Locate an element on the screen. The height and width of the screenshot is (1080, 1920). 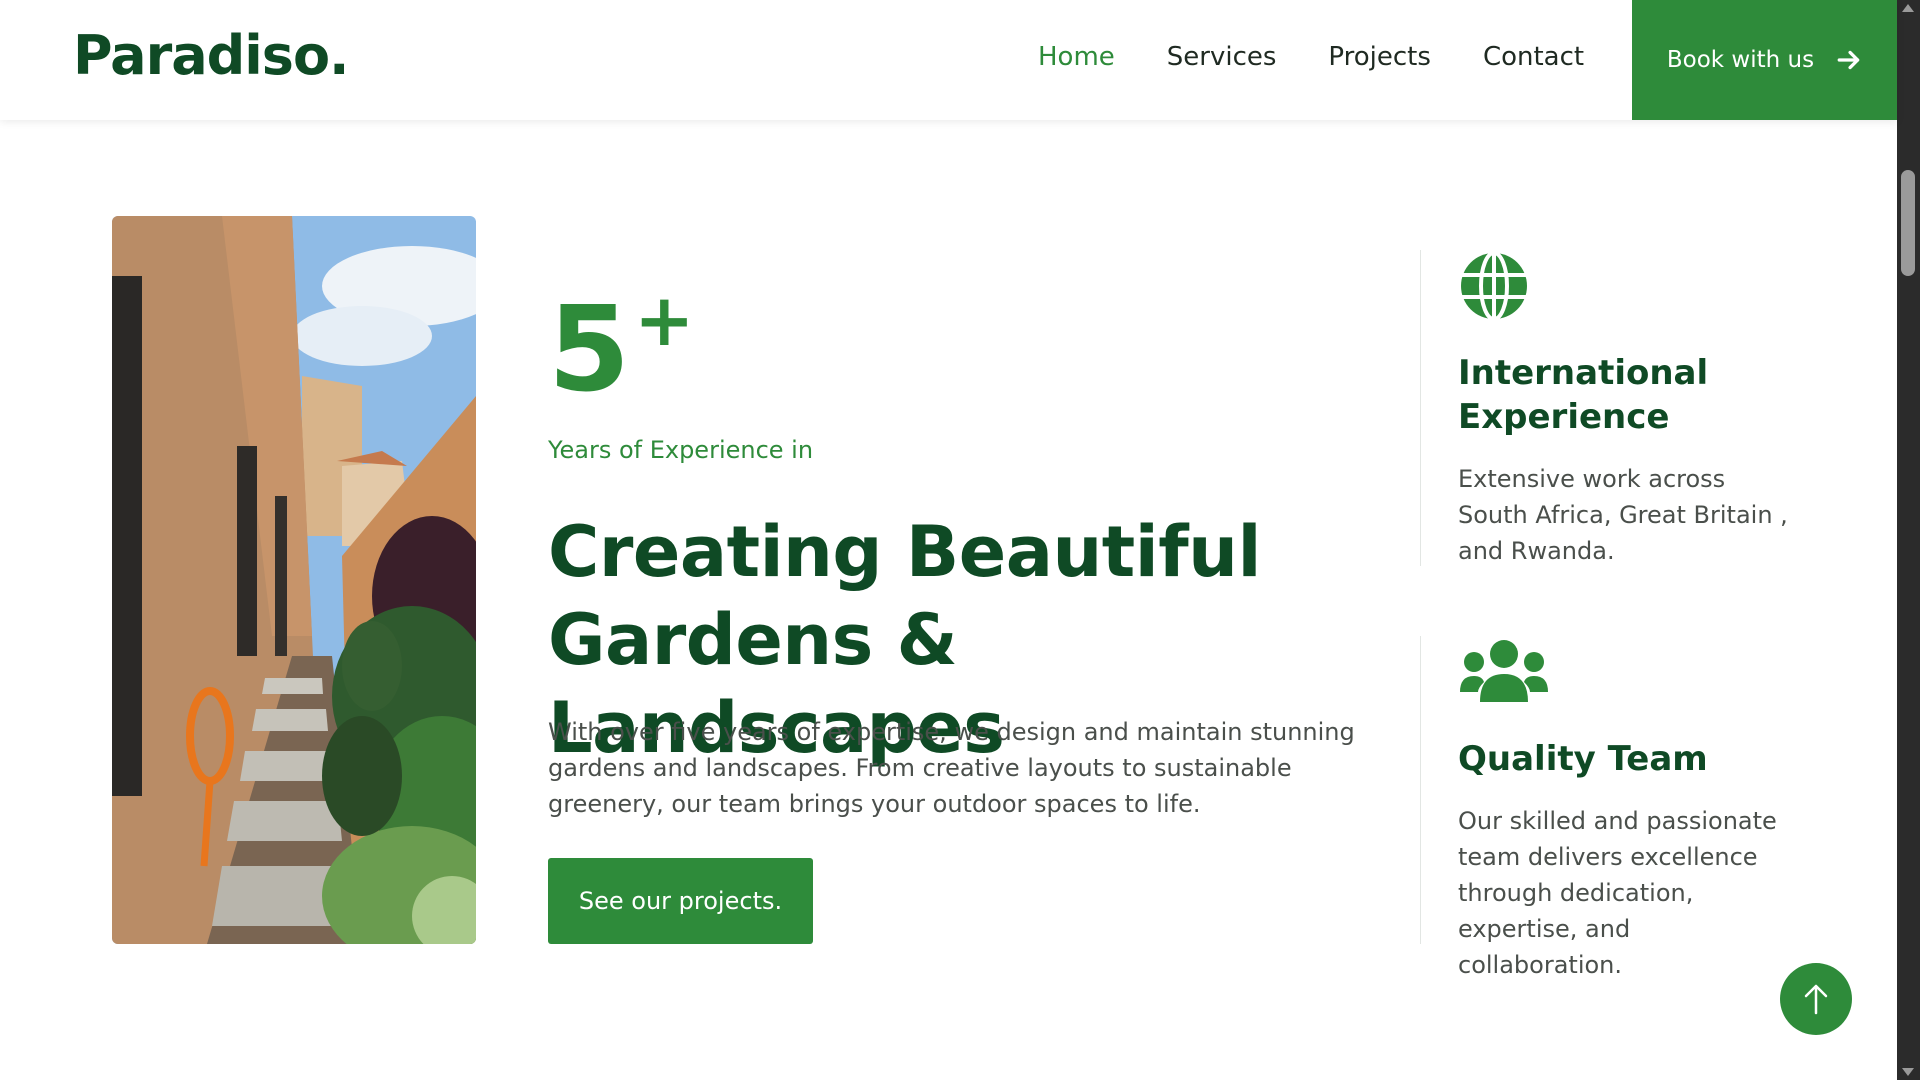
arrow-right-icon is located at coordinates (1848, 60).